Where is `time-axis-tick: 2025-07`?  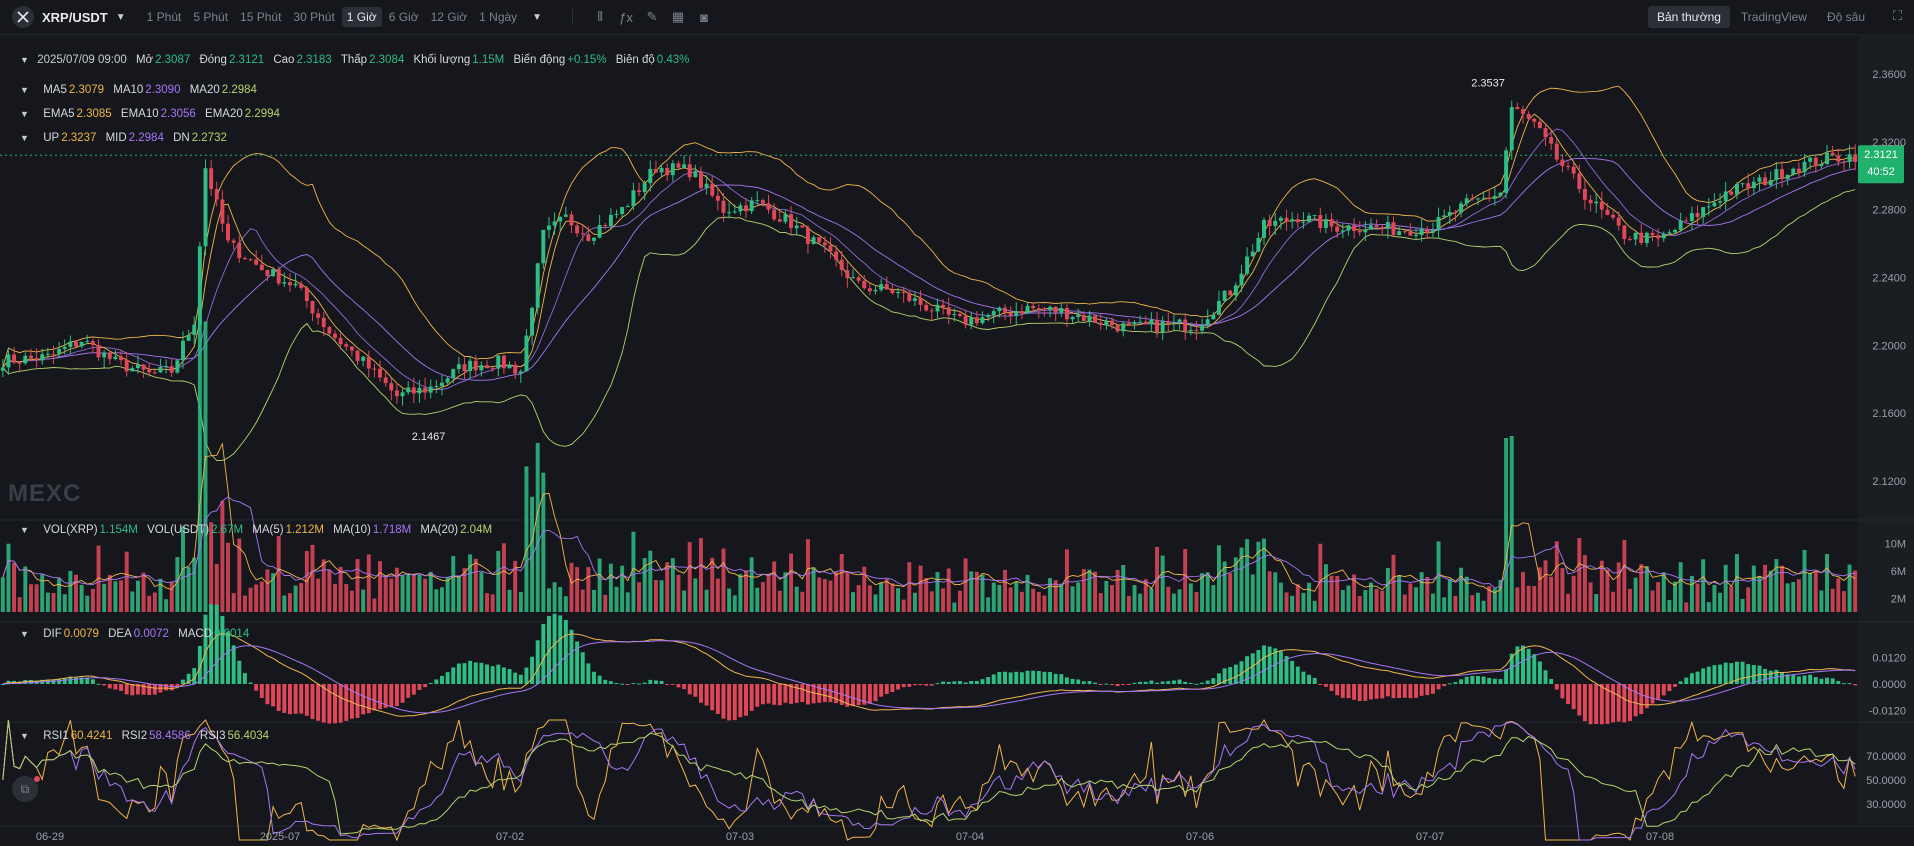 time-axis-tick: 2025-07 is located at coordinates (280, 837).